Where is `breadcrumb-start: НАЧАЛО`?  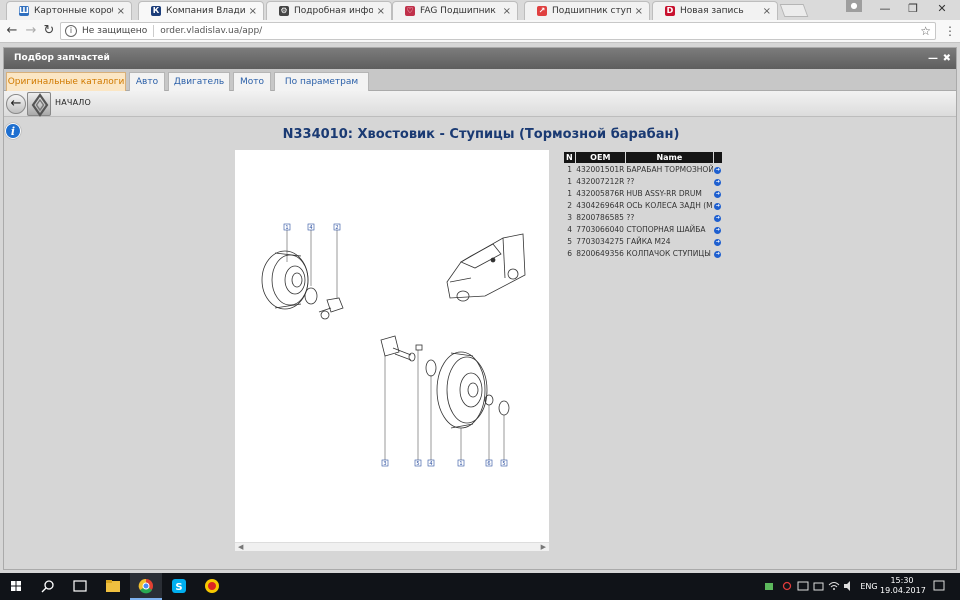
breadcrumb-start: НАЧАЛО is located at coordinates (73, 102).